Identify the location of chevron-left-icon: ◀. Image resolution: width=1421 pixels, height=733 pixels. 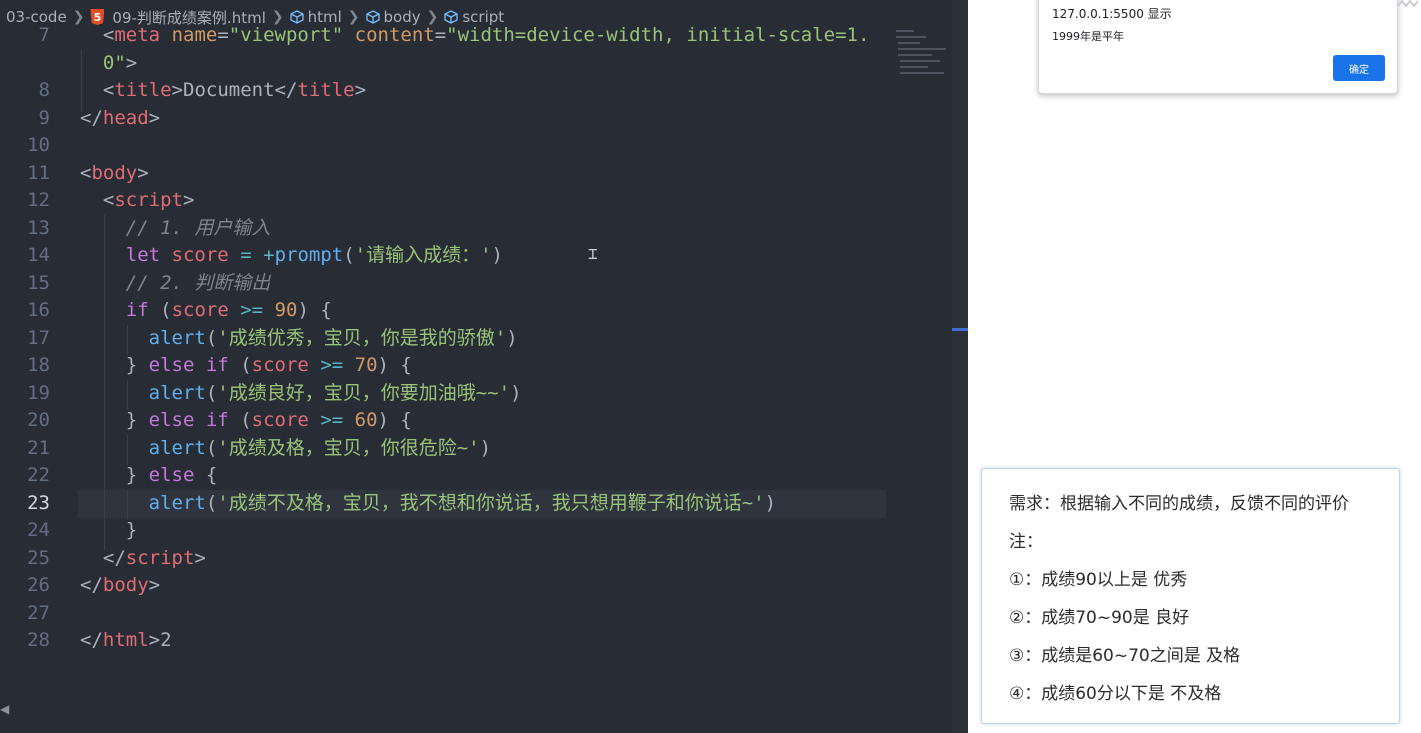
(4, 709).